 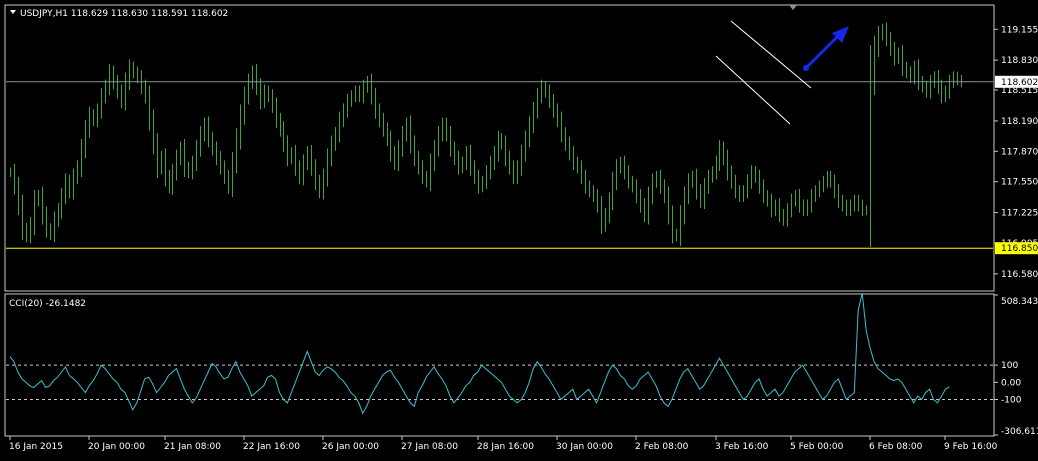 What do you see at coordinates (1019, 214) in the screenshot?
I see `price-axis-label: 117.225` at bounding box center [1019, 214].